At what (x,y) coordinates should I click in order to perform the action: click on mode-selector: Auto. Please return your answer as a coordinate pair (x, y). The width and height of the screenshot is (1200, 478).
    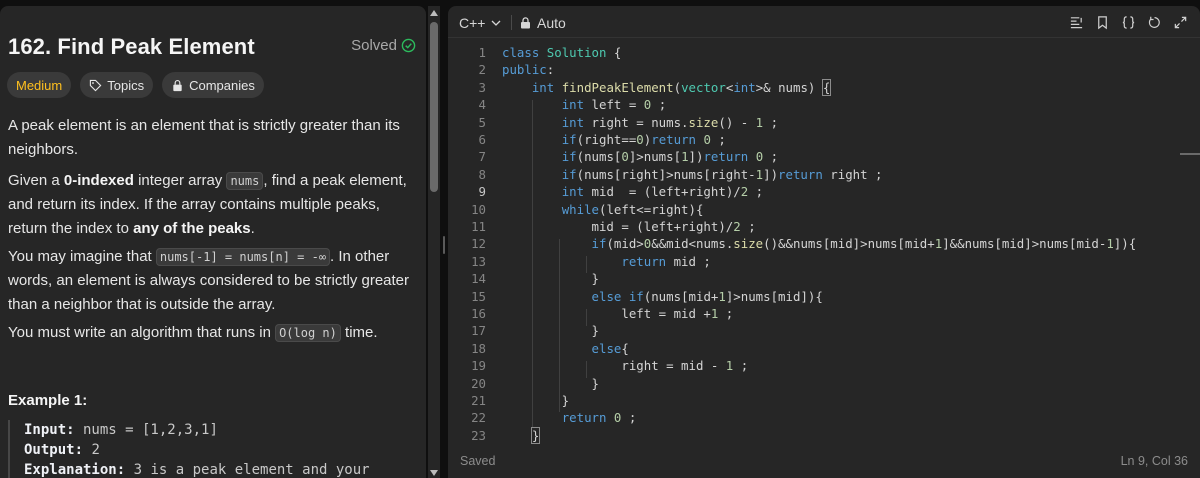
    Looking at the image, I should click on (543, 23).